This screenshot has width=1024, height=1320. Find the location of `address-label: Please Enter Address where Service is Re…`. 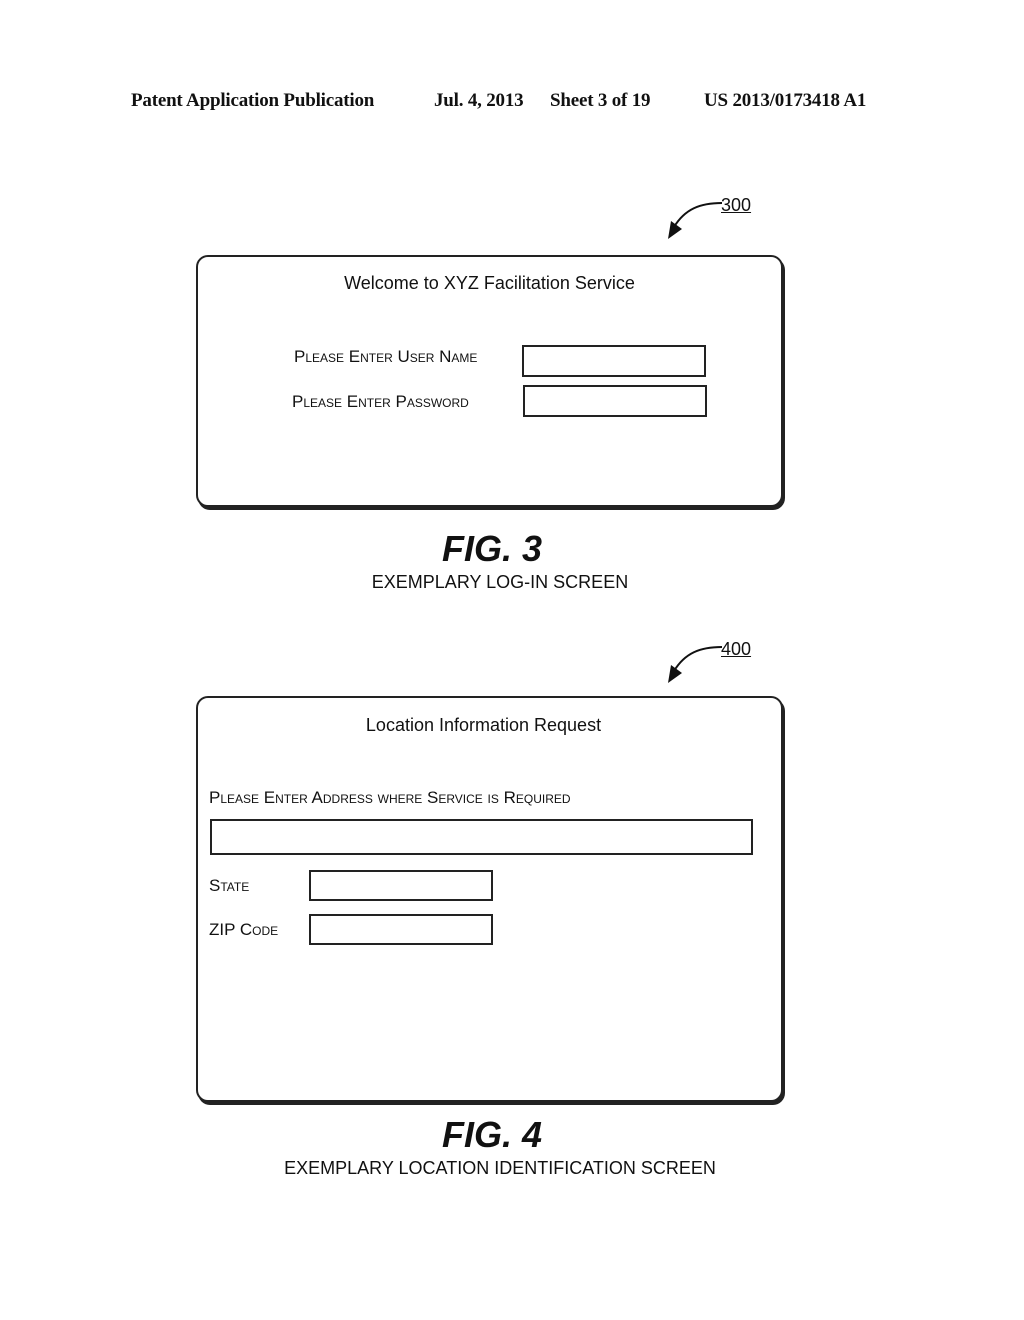

address-label: Please Enter Address where Service is Re… is located at coordinates (390, 797).